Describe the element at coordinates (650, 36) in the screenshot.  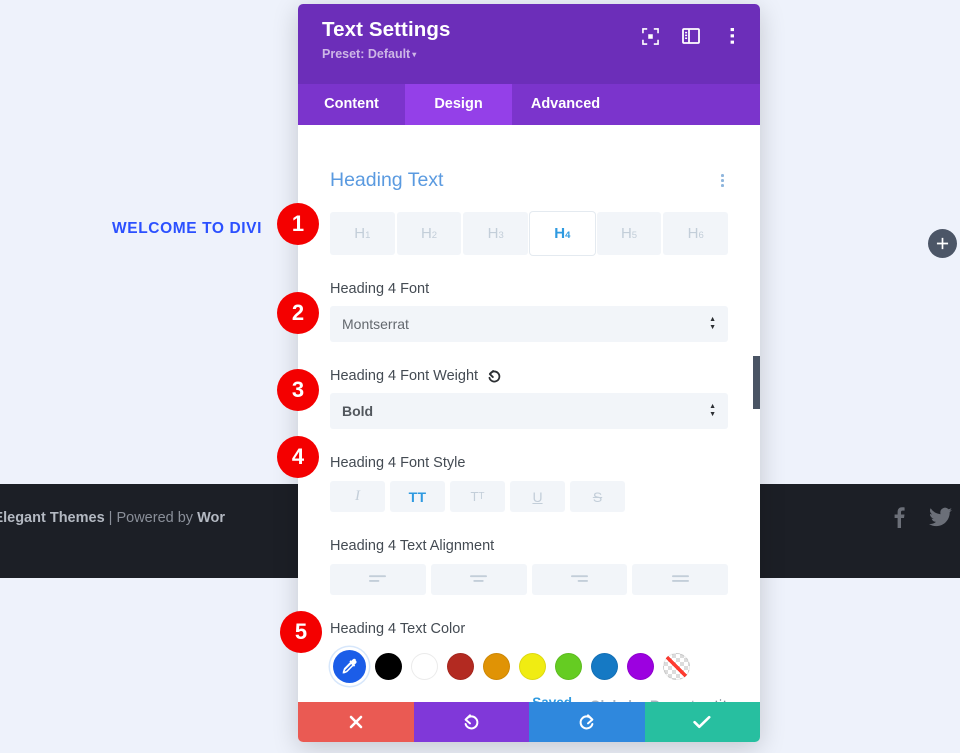
I see `focus-target-icon` at that location.